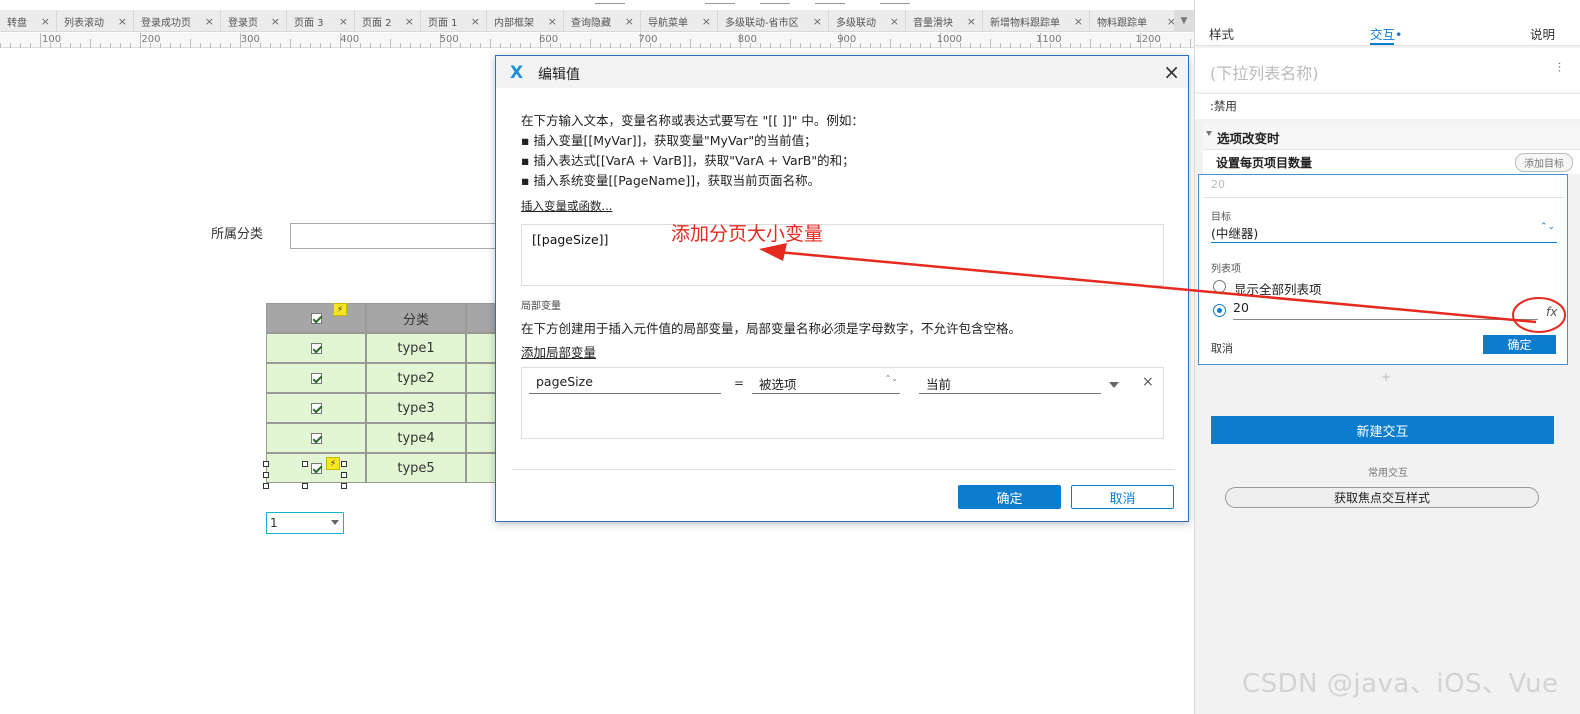 The width and height of the screenshot is (1580, 714). Describe the element at coordinates (558, 351) in the screenshot. I see `add-local-variable-link: 添加局部变量` at that location.